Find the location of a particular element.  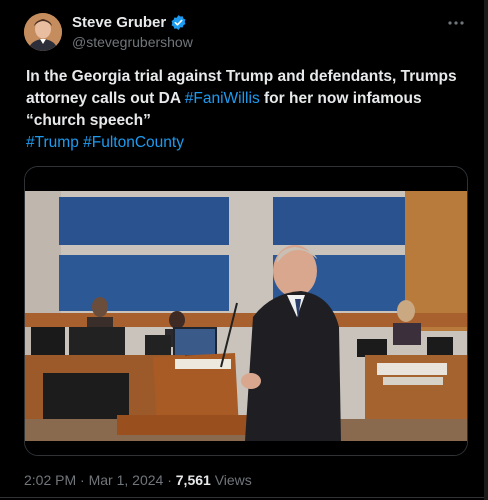

hashtag-row: #Trump #FultonCounty is located at coordinates (105, 143).